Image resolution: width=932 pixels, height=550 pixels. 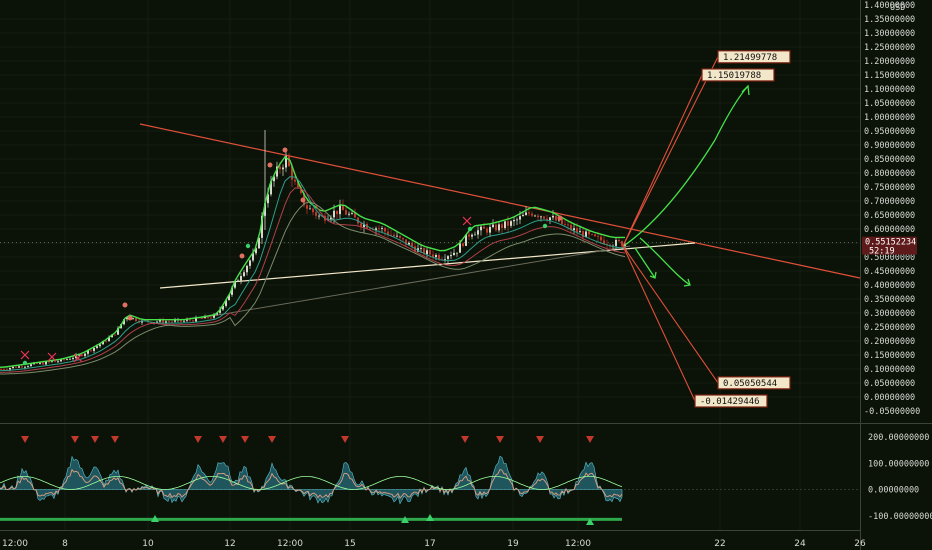 I want to click on time-tick-label: 17, so click(x=429, y=544).